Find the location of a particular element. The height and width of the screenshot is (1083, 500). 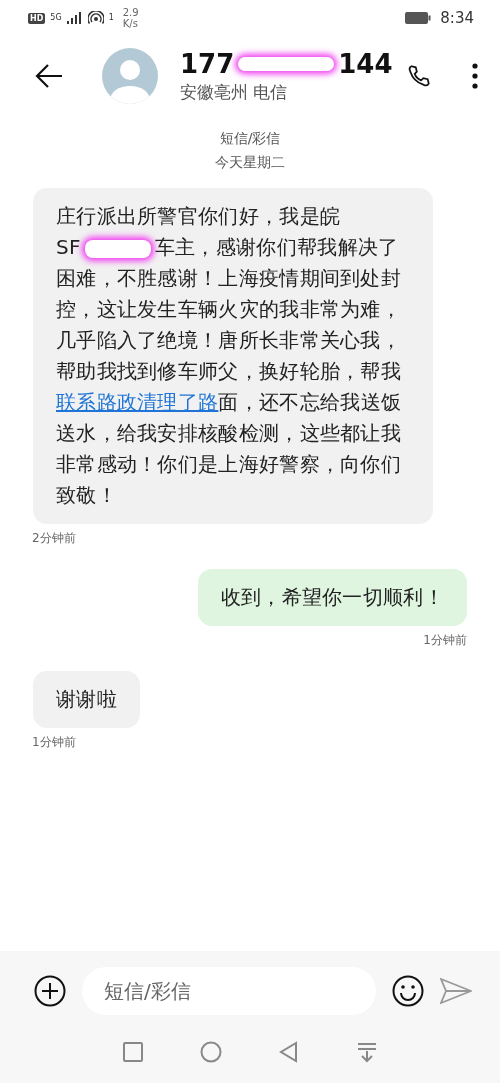

home-icon is located at coordinates (211, 1052).